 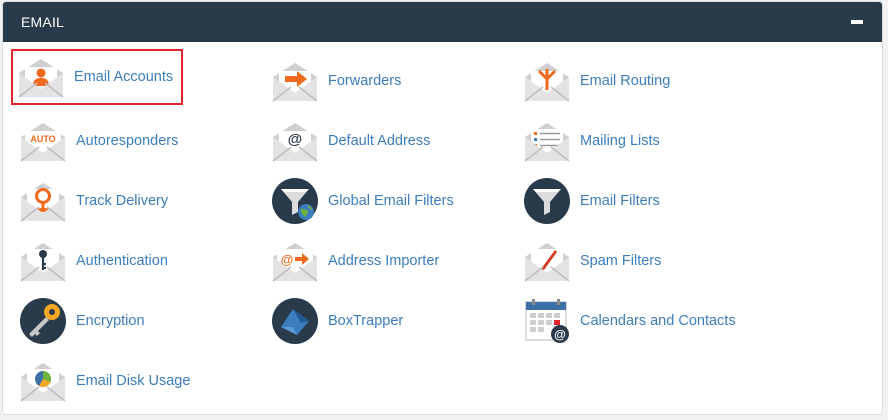 What do you see at coordinates (547, 201) in the screenshot?
I see `email-filters-icon` at bounding box center [547, 201].